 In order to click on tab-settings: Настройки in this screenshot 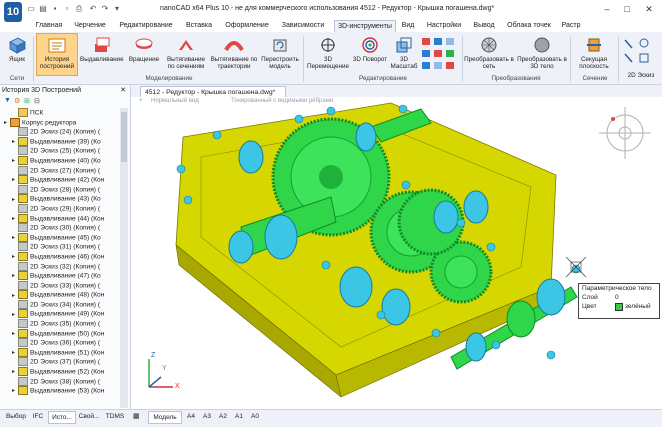, I will do `click(444, 26)`.